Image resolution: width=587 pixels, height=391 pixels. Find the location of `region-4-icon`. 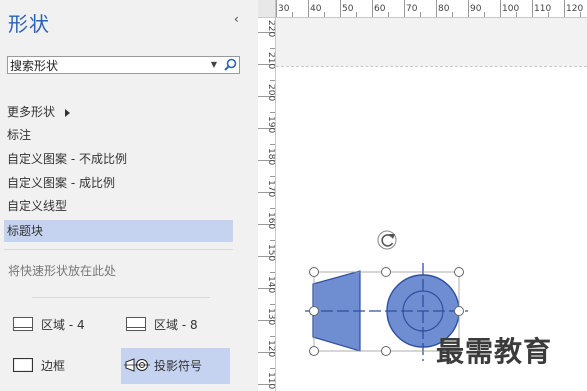

region-4-icon is located at coordinates (23, 324).